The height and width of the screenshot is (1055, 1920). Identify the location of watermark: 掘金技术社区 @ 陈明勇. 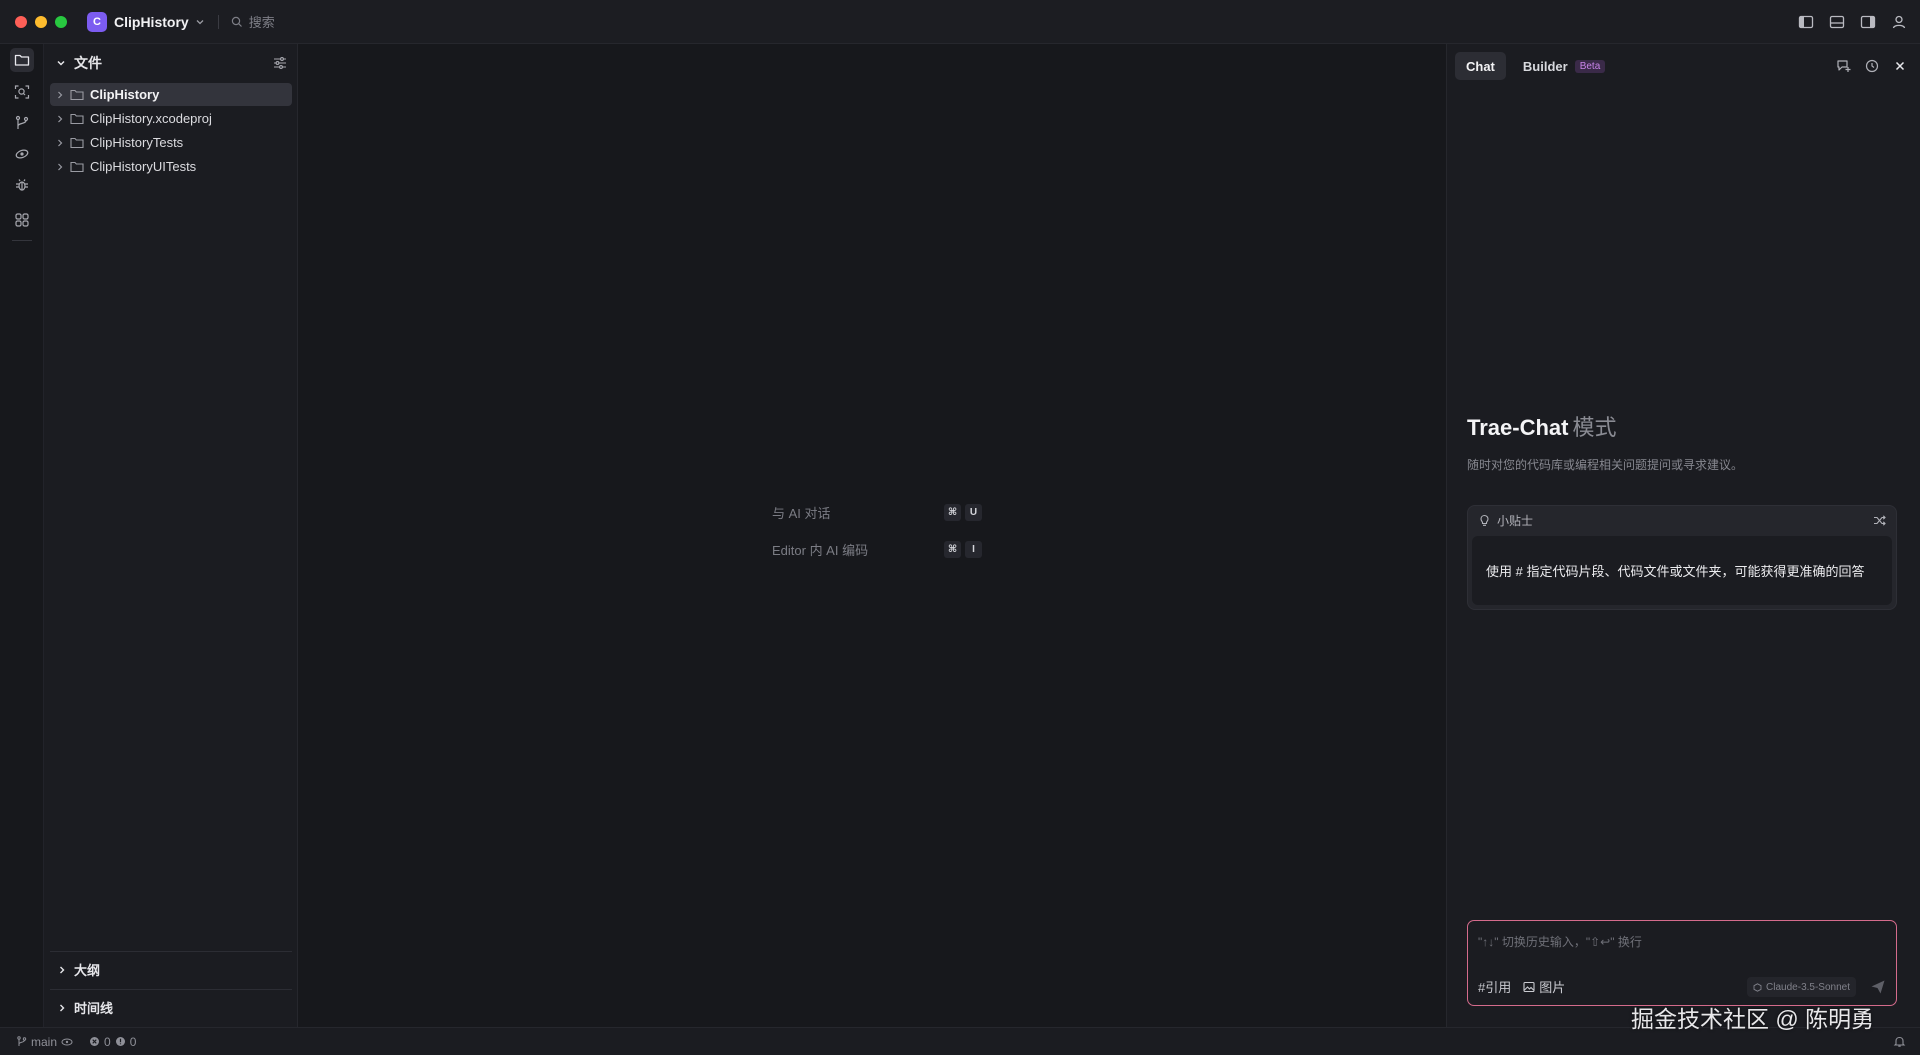
(1753, 1019).